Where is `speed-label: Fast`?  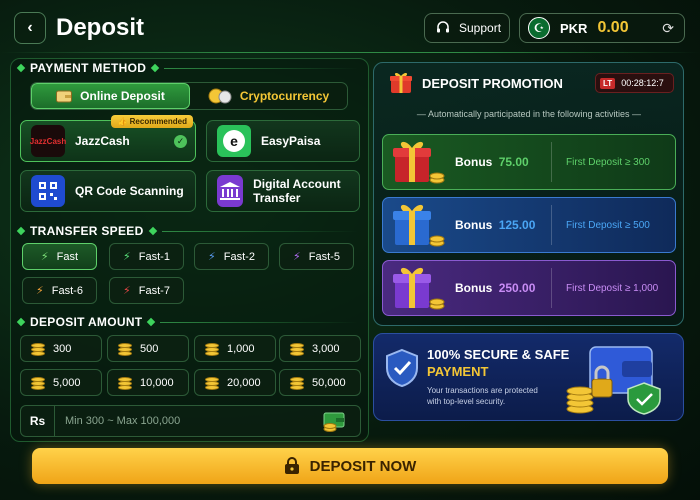
speed-label: Fast is located at coordinates (67, 256).